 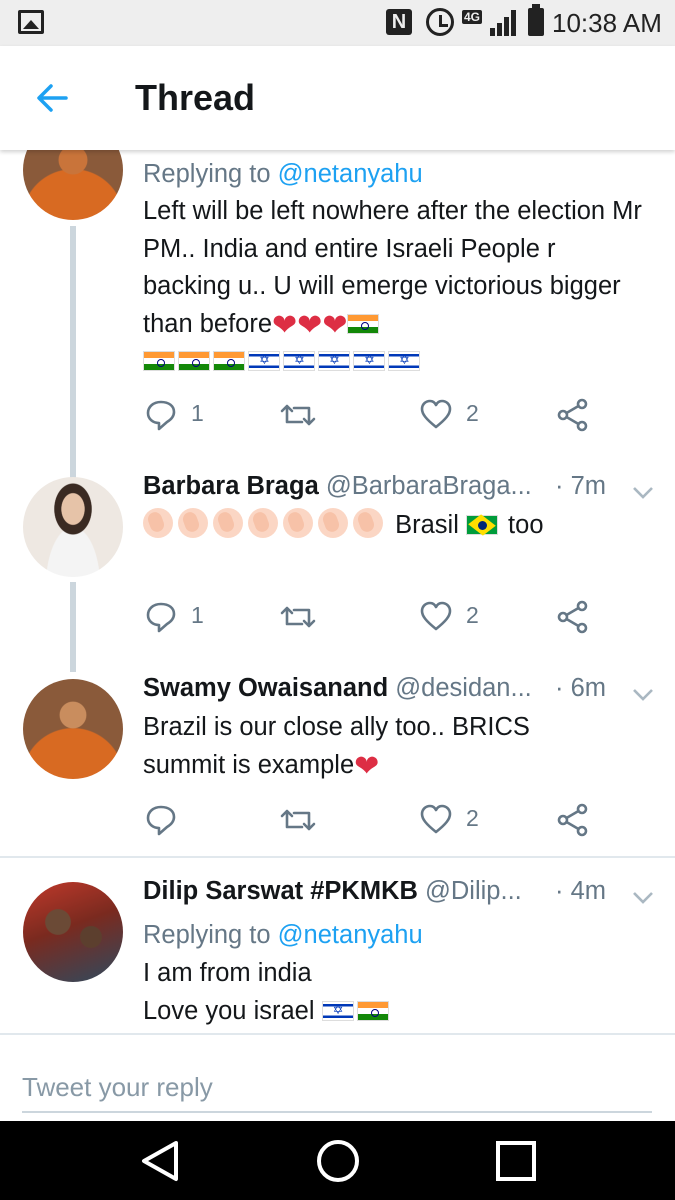 I want to click on status-time: 10:38 AM, so click(x=607, y=23).